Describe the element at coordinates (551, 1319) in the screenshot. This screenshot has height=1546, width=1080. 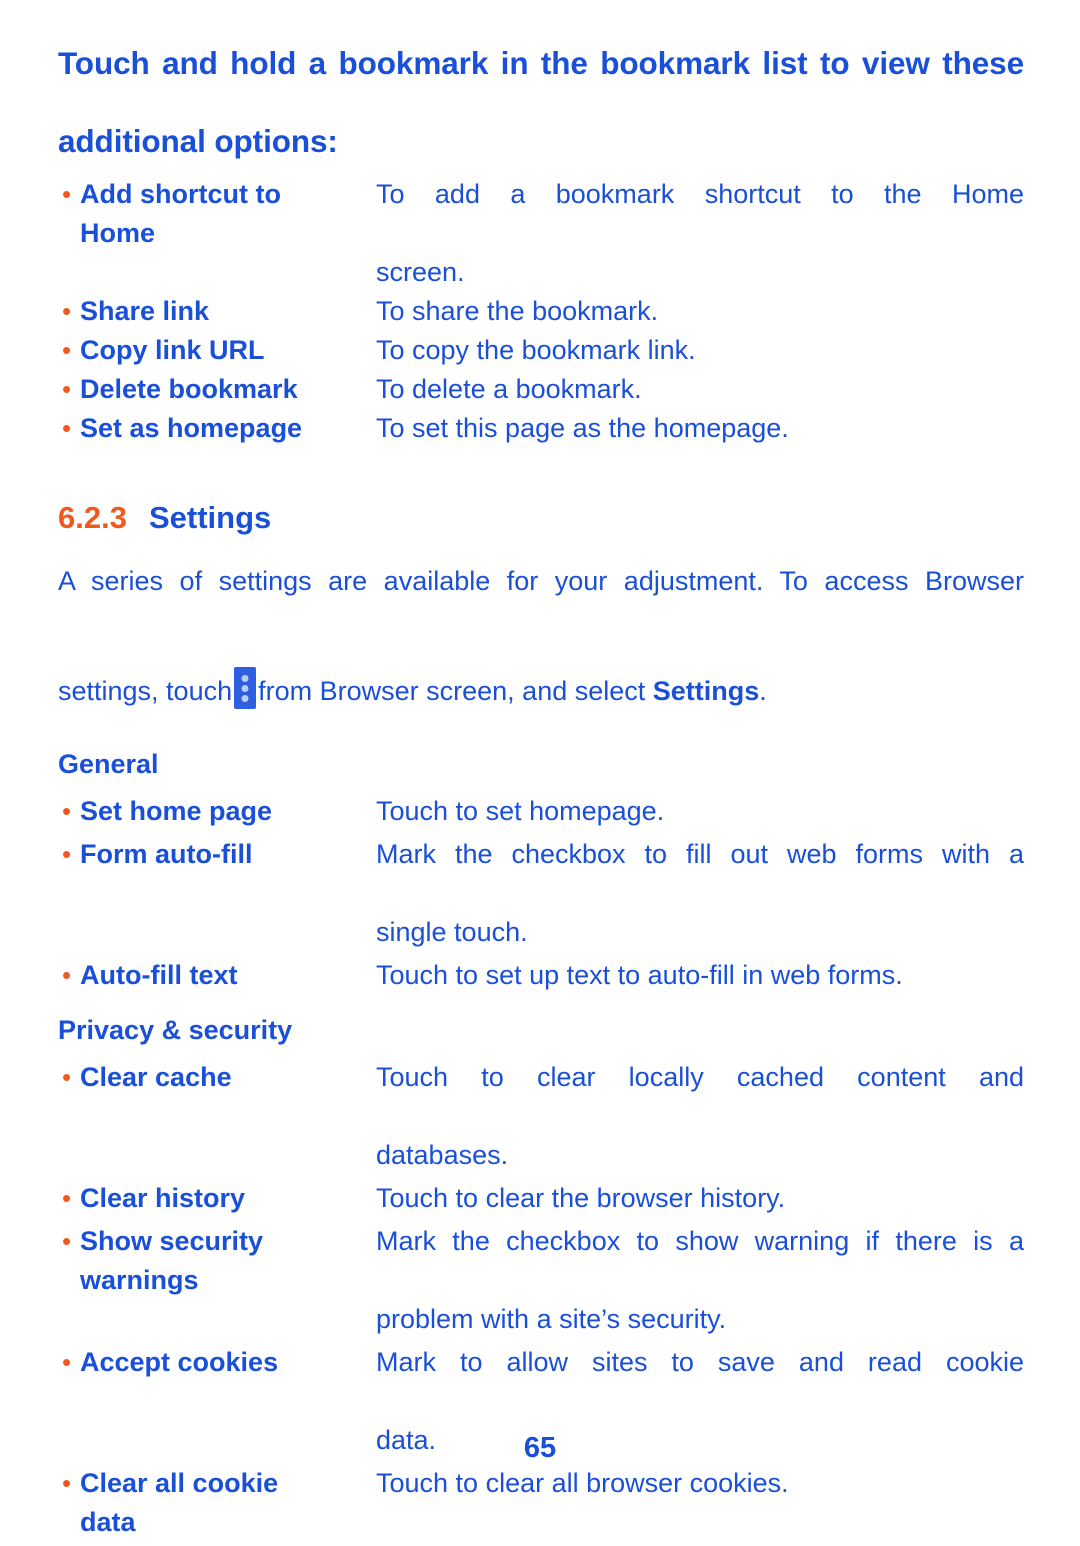
I see `setting-desc-line2: problem with a site’s security.` at that location.